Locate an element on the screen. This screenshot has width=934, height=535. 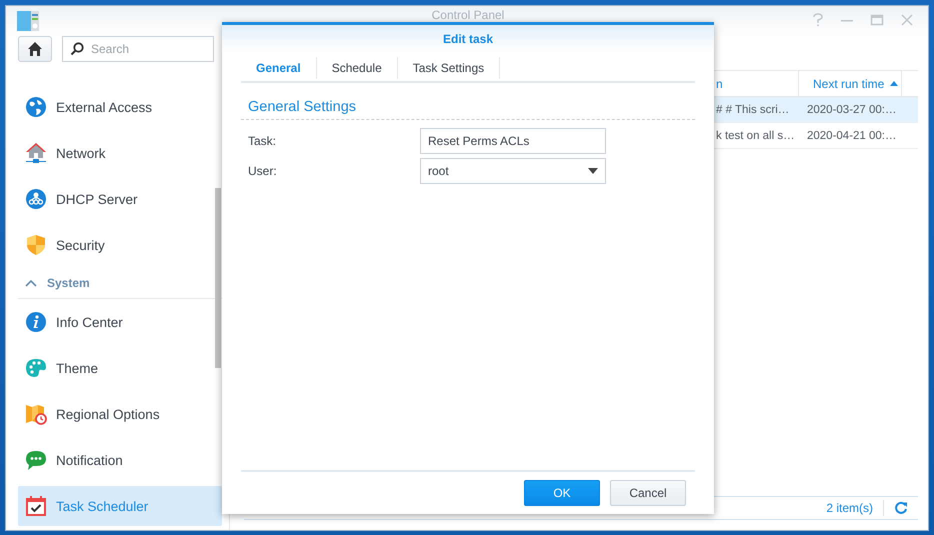
sort-arrow-icon is located at coordinates (894, 83).